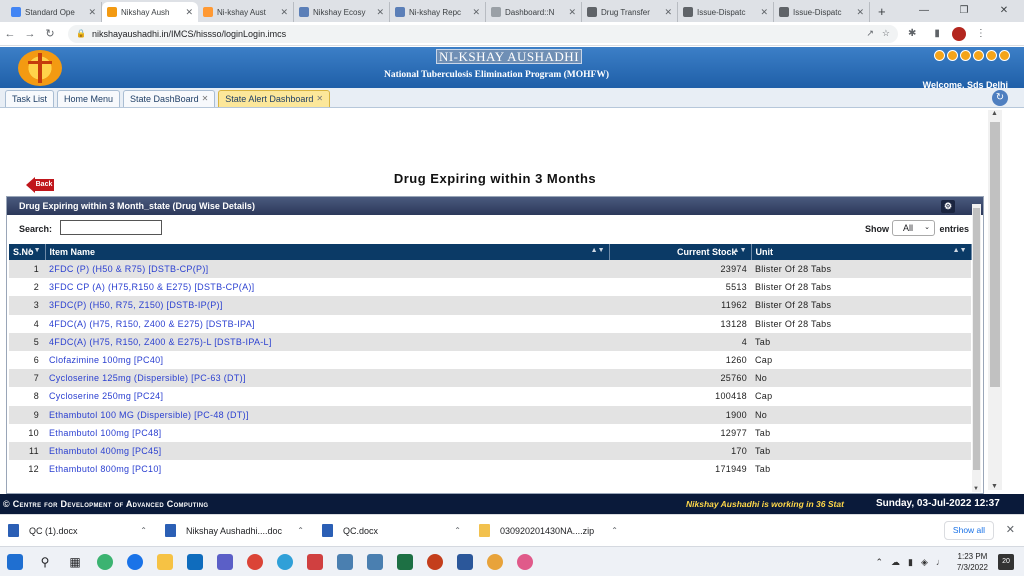 This screenshot has height=576, width=1024. What do you see at coordinates (991, 55) in the screenshot?
I see `lock-icon` at bounding box center [991, 55].